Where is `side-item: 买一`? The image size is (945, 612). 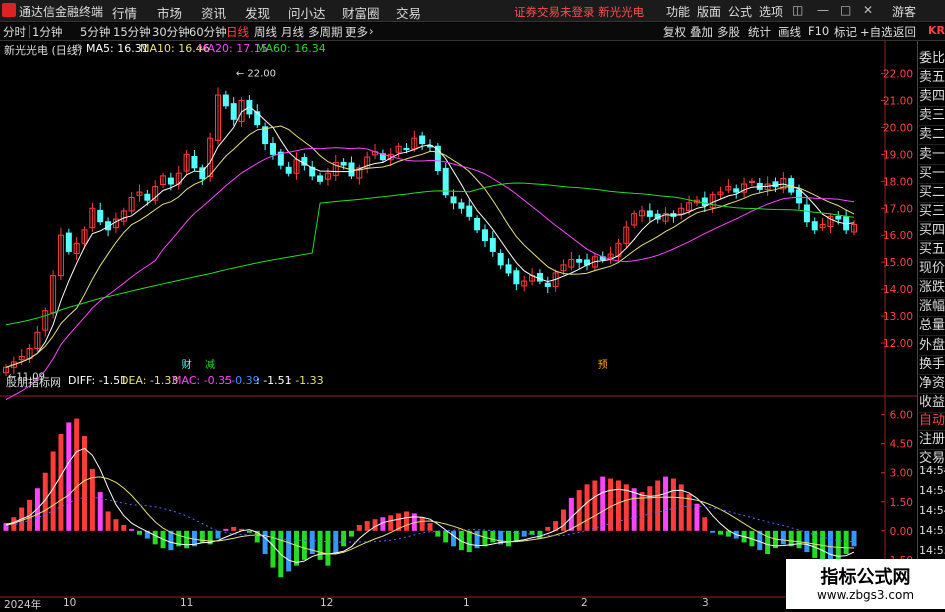
side-item: 买一 is located at coordinates (932, 174).